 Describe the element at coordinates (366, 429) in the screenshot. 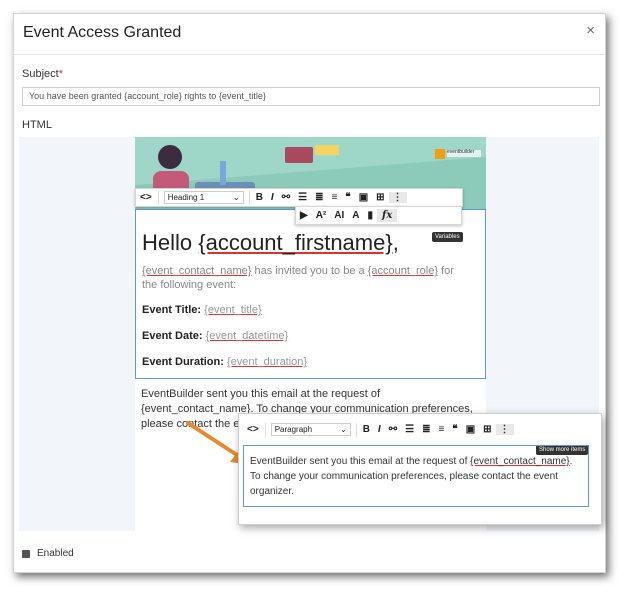

I see `bold-button: B` at that location.